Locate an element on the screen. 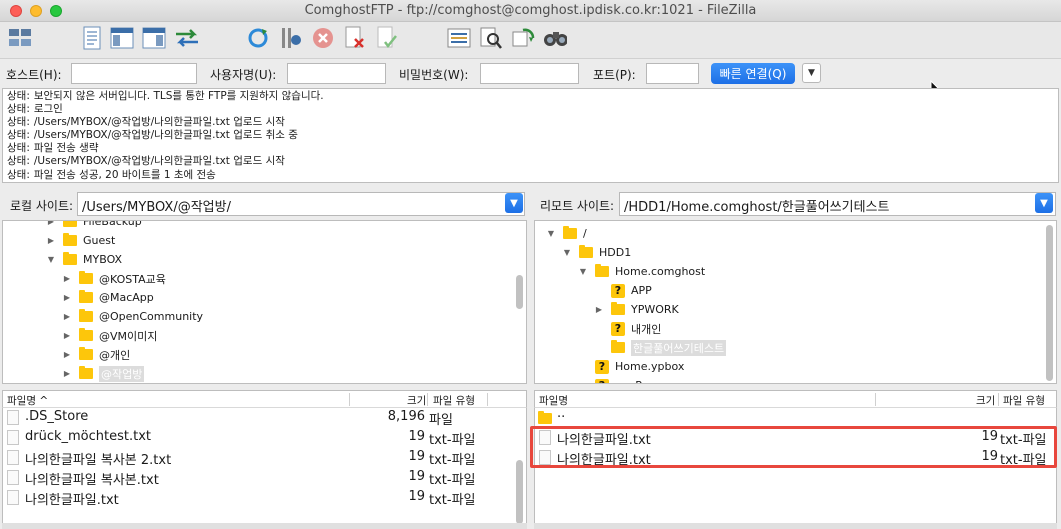  tree-item-label: MYBOX is located at coordinates (103, 259).